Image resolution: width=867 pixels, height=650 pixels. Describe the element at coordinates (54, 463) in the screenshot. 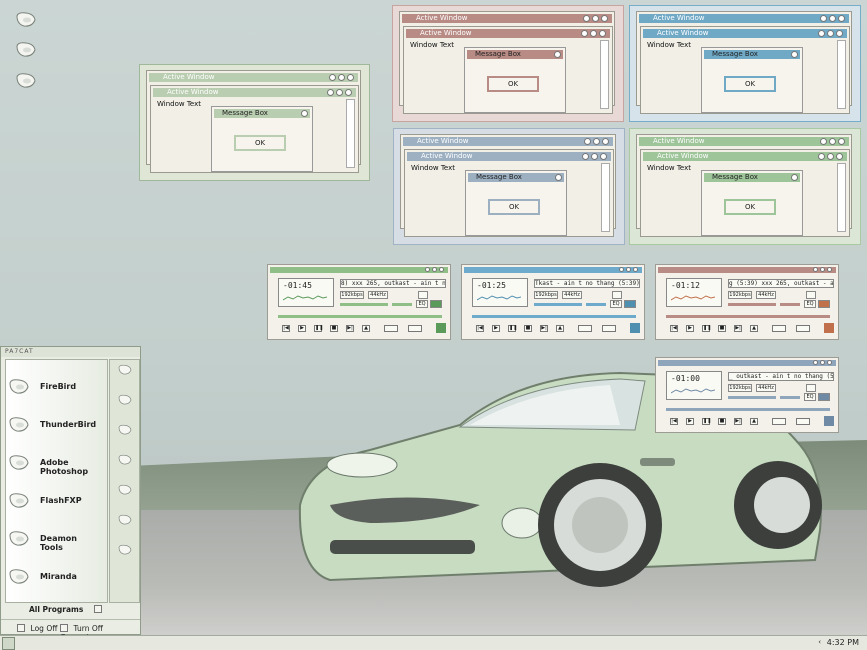

I see `start-menu-item-adobe-photoshop: Adobe Photoshop` at that location.